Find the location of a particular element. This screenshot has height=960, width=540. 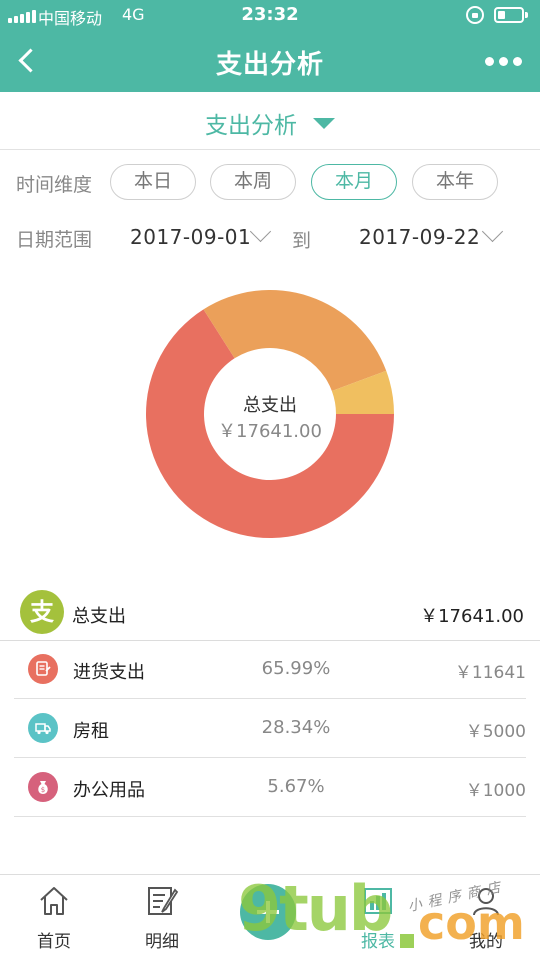

battery-icon is located at coordinates (511, 15).